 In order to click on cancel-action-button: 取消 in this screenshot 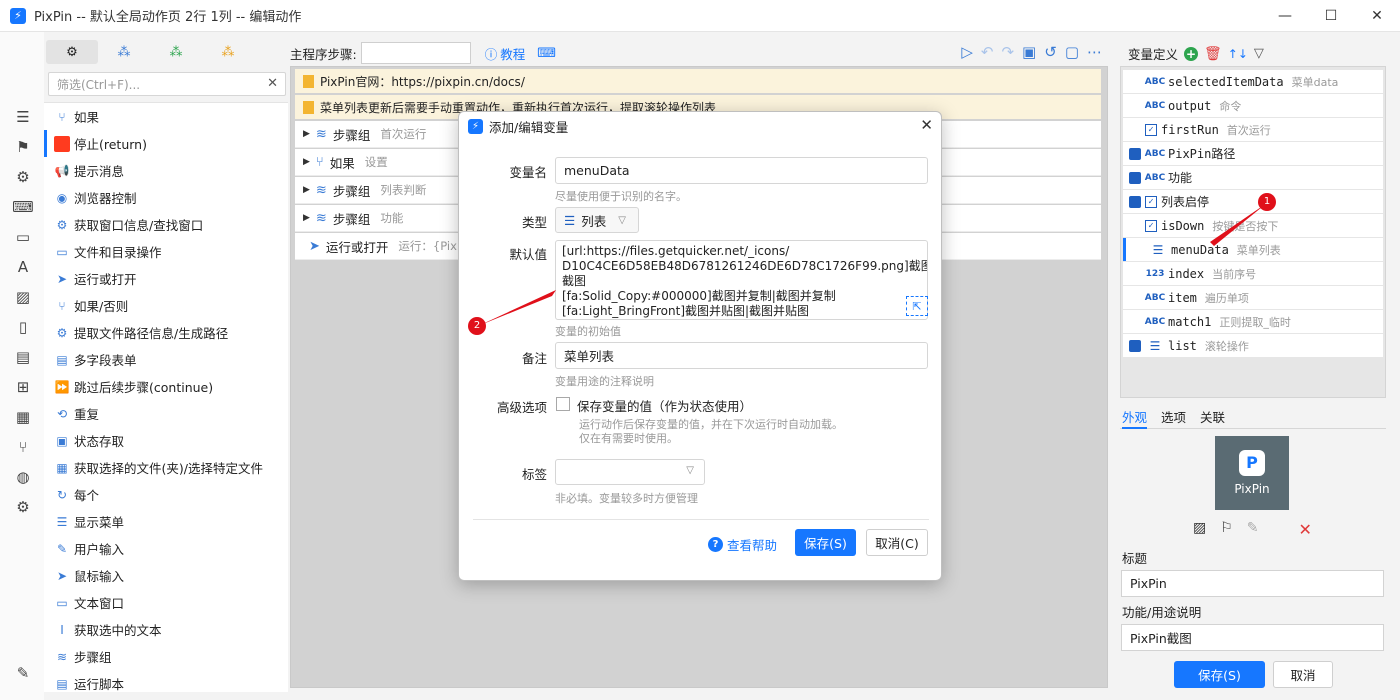, I will do `click(1303, 674)`.